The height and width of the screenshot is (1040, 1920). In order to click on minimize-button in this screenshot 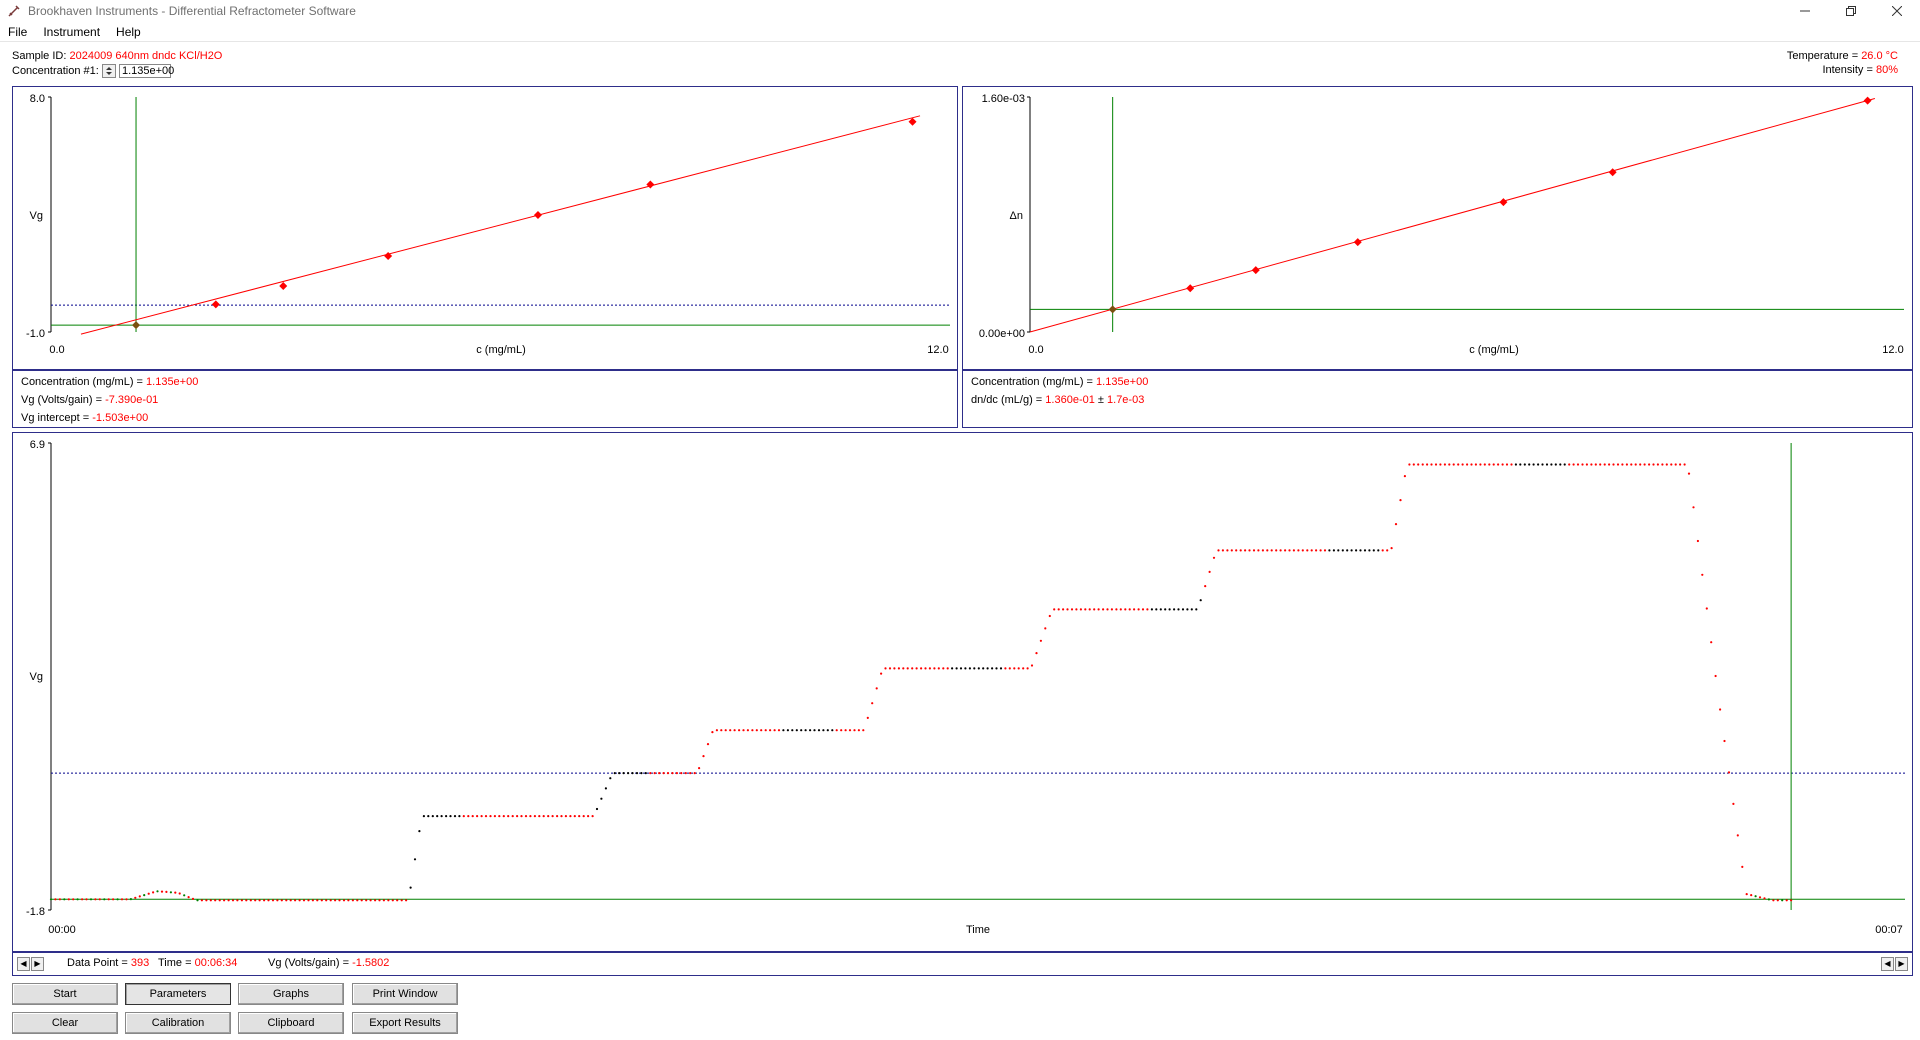, I will do `click(1805, 11)`.